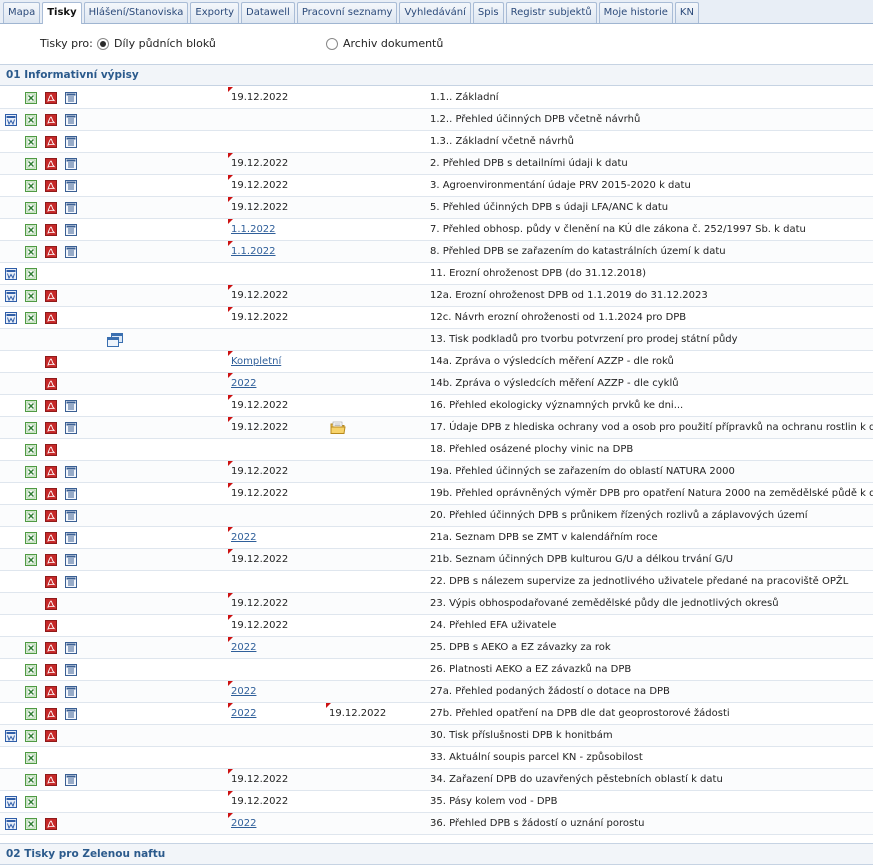 Image resolution: width=873 pixels, height=866 pixels. What do you see at coordinates (62, 13) in the screenshot?
I see `tab-tisky: Tisky` at bounding box center [62, 13].